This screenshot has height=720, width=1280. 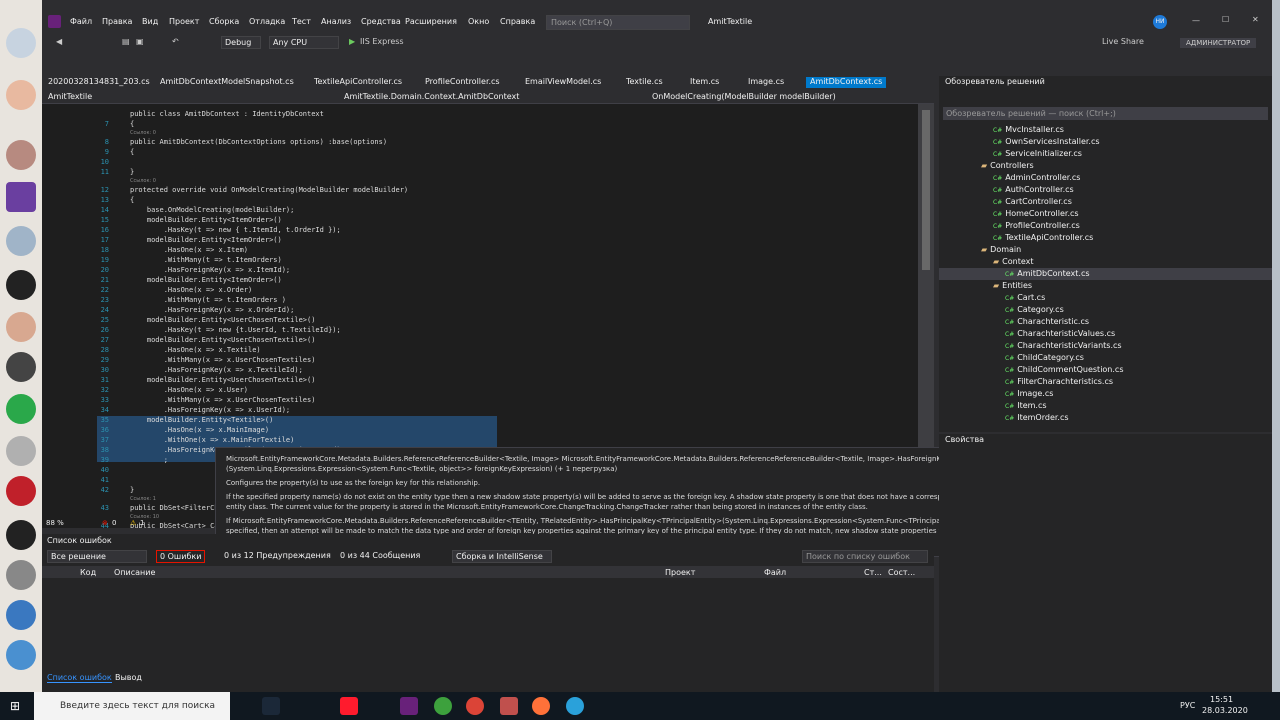 I want to click on platform-select: Any CPU, so click(x=304, y=42).